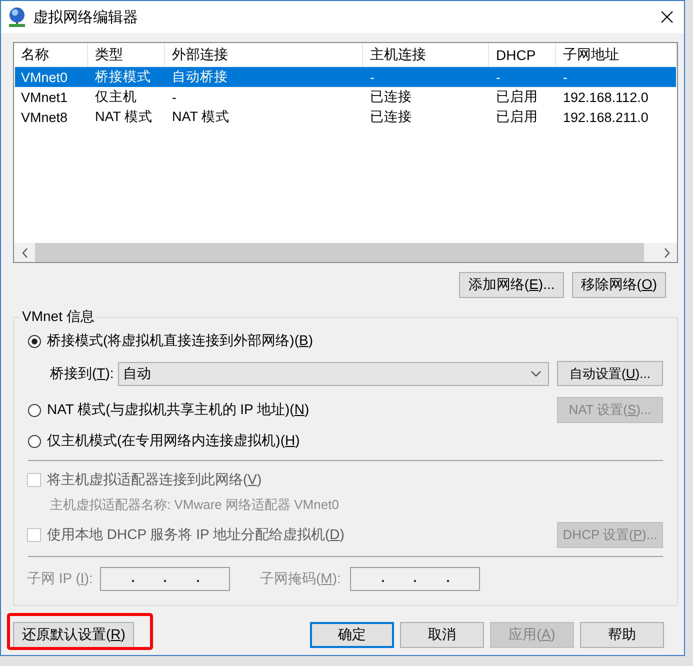  Describe the element at coordinates (667, 253) in the screenshot. I see `chevron-right-icon` at that location.